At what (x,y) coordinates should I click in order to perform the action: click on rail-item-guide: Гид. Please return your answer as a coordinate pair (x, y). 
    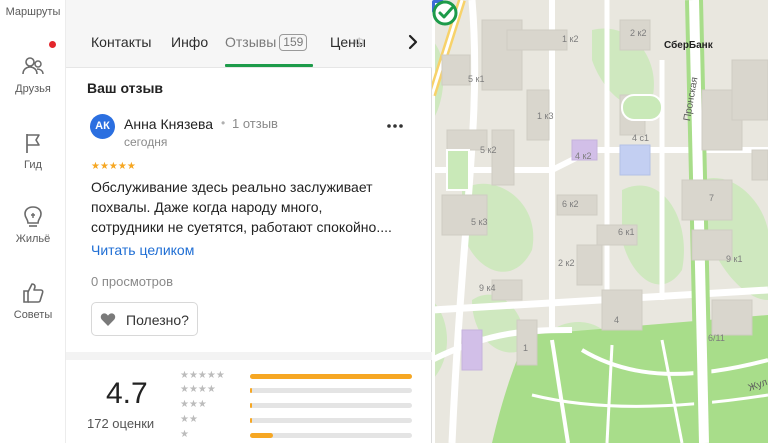
    Looking at the image, I should click on (33, 150).